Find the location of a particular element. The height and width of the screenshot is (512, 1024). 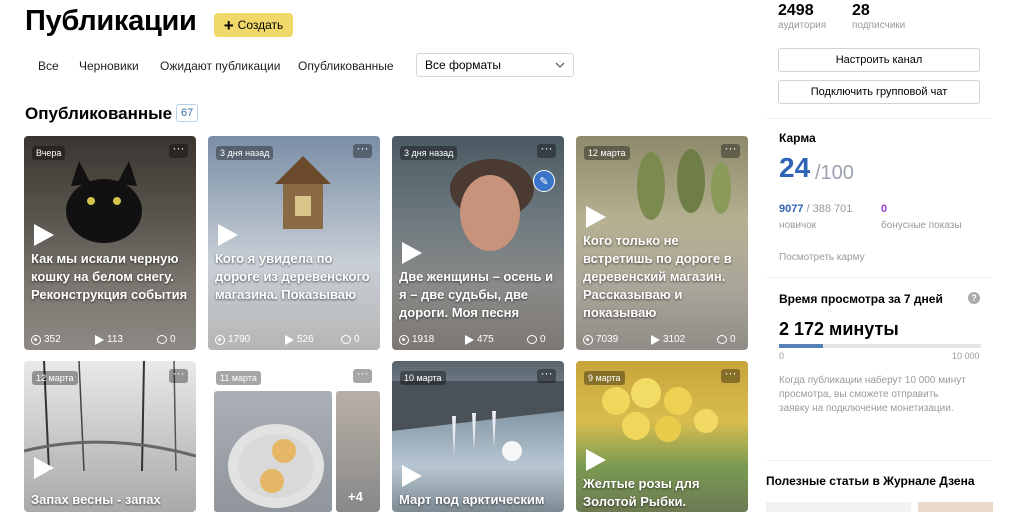

article-image is located at coordinates (955, 507).